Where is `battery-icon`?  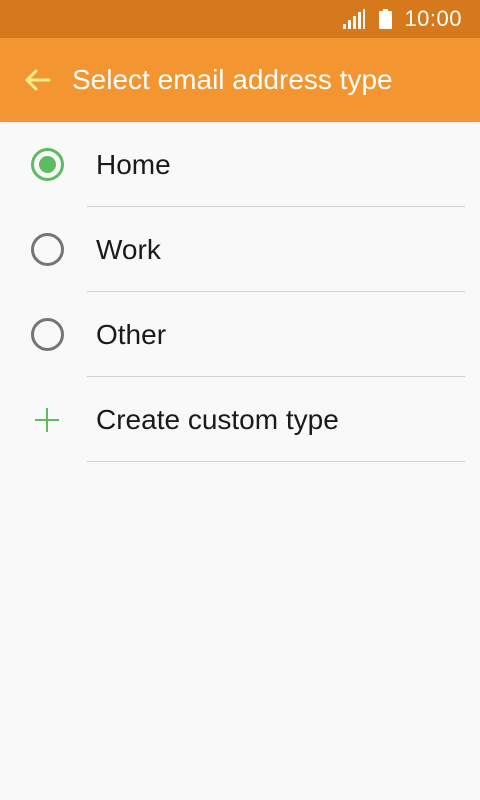 battery-icon is located at coordinates (386, 19).